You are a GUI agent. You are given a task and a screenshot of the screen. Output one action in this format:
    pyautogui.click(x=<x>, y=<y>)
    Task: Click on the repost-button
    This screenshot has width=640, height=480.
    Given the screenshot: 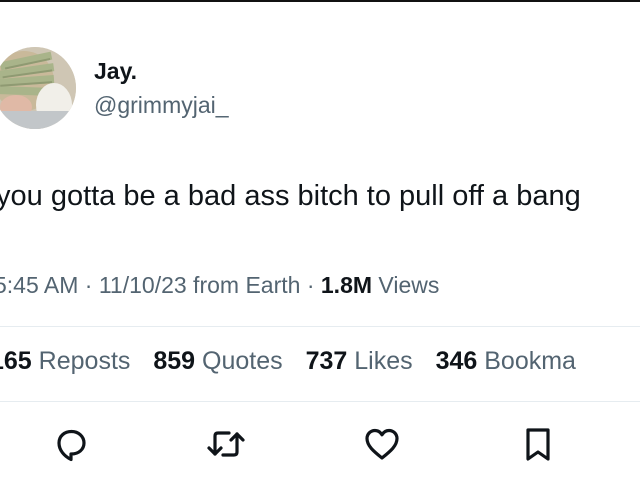 What is the action you would take?
    pyautogui.click(x=226, y=444)
    